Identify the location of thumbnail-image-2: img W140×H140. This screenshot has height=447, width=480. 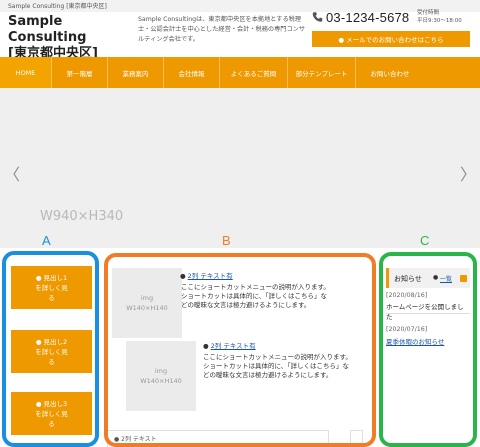
(161, 376).